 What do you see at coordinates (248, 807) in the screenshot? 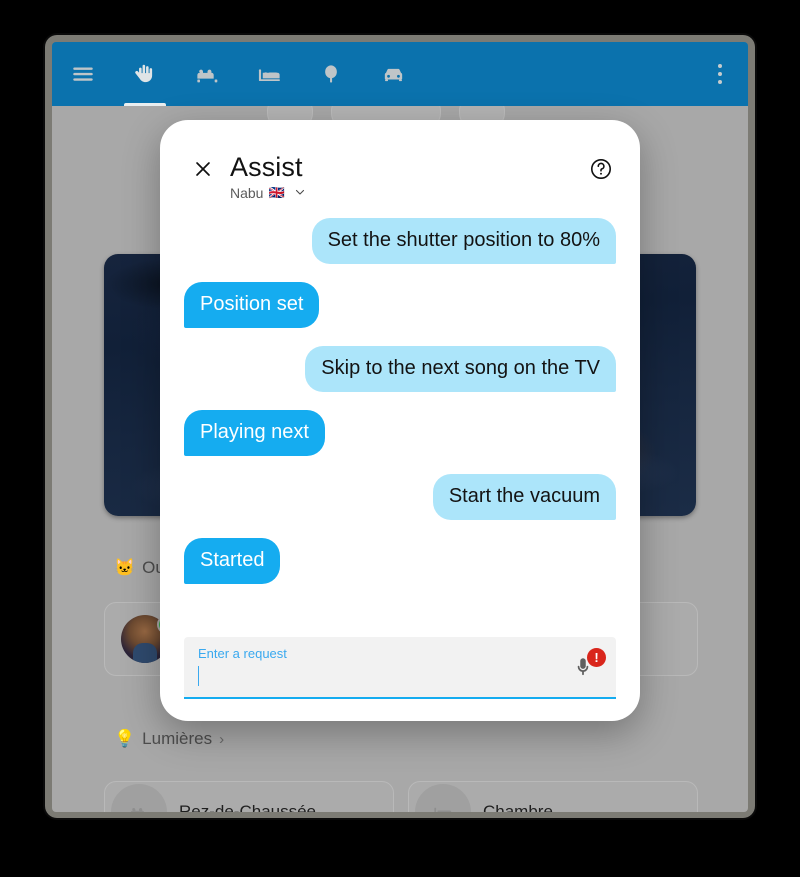
I see `background-room-label: Rez-de-Chaussée` at bounding box center [248, 807].